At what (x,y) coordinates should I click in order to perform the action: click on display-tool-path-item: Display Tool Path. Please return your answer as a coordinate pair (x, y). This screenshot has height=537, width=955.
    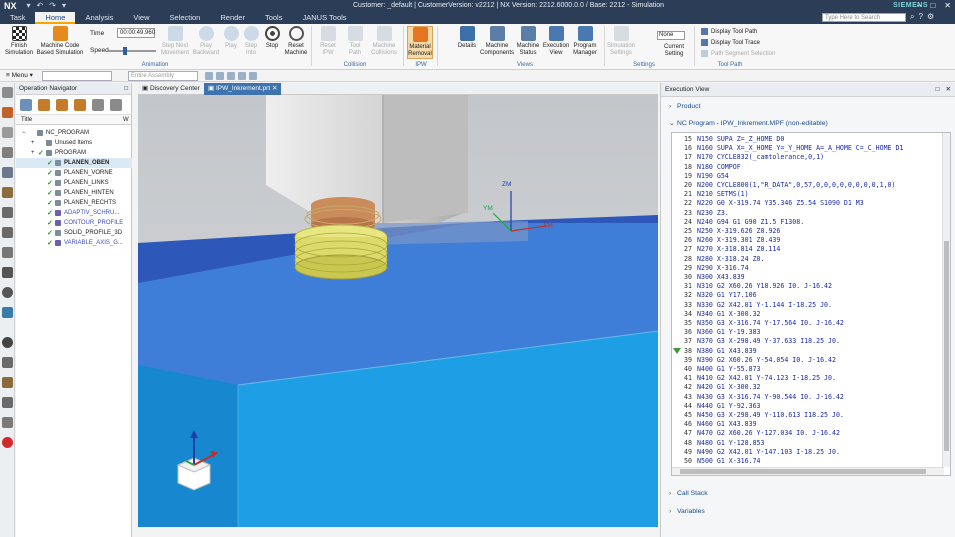
    Looking at the image, I should click on (729, 31).